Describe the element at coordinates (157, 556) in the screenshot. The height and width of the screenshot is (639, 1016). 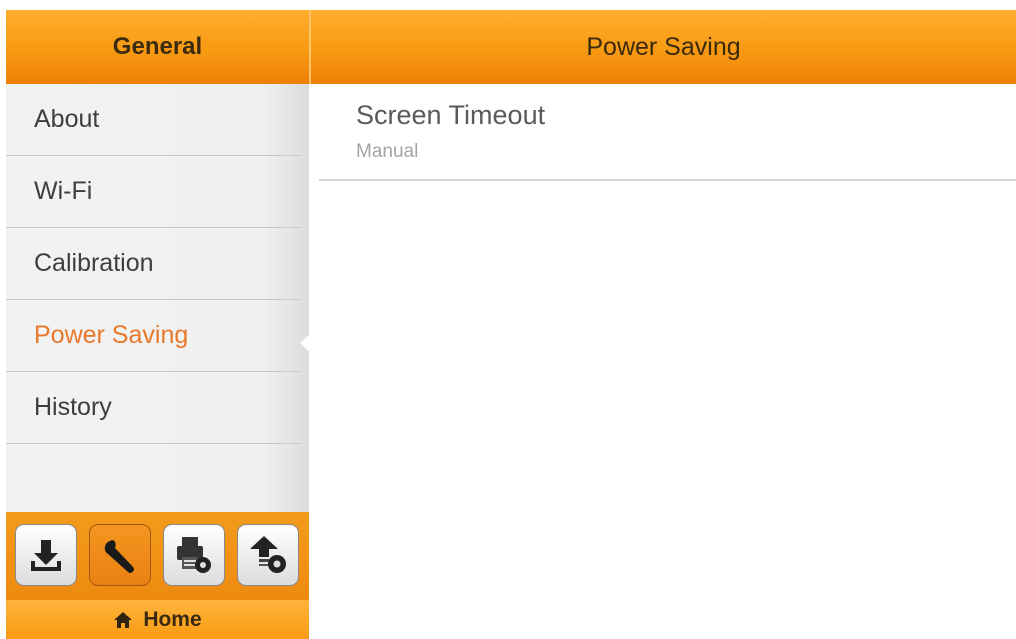
I see `bottom-toolbar` at that location.